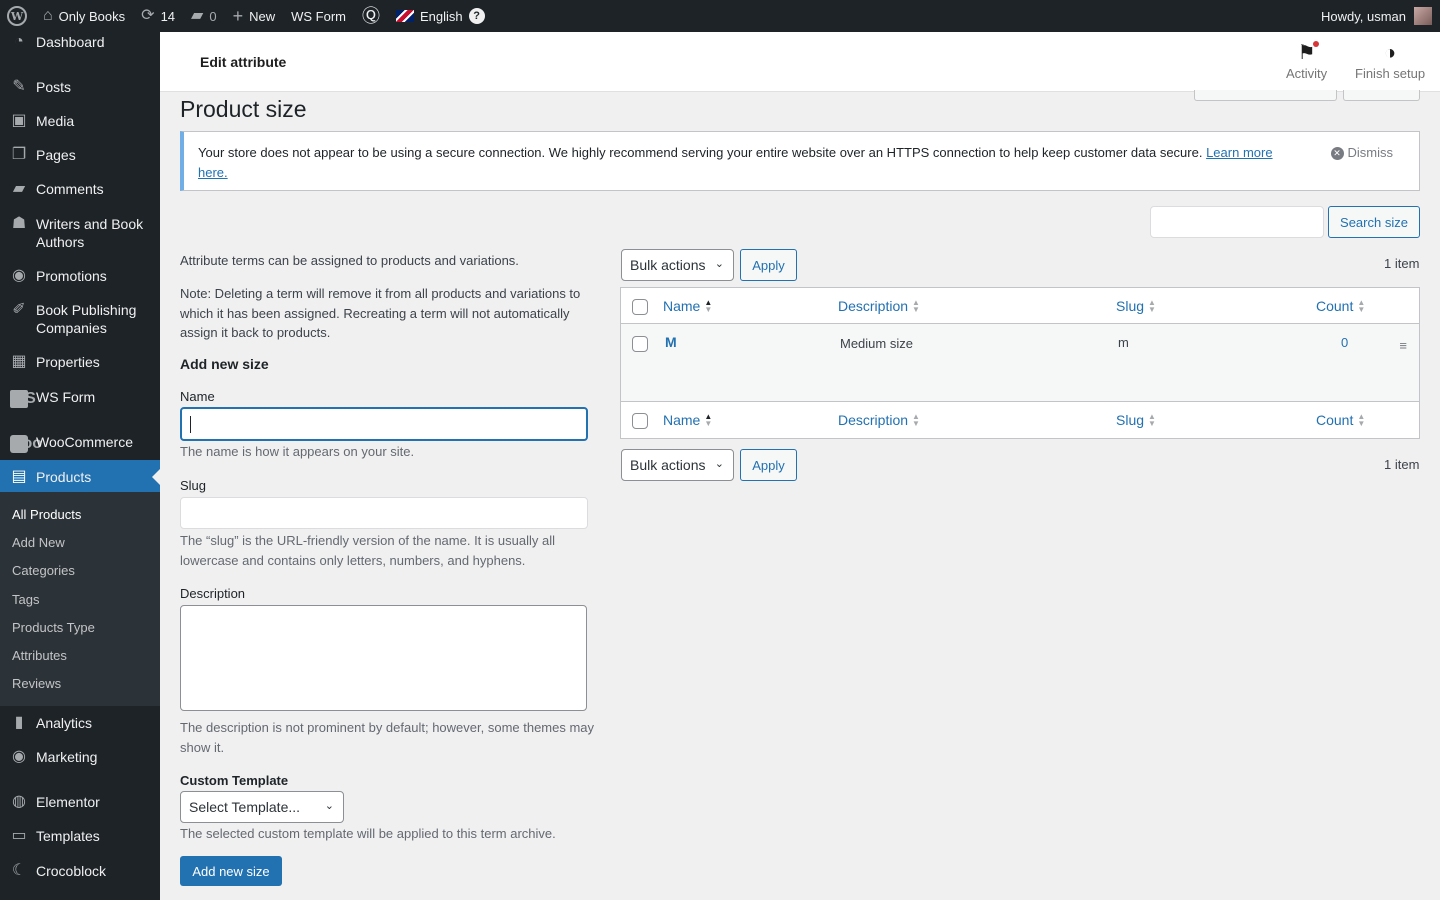 The width and height of the screenshot is (1440, 900). Describe the element at coordinates (80, 802) in the screenshot. I see `sidebar-item-elementor: ◍ Elementor` at that location.